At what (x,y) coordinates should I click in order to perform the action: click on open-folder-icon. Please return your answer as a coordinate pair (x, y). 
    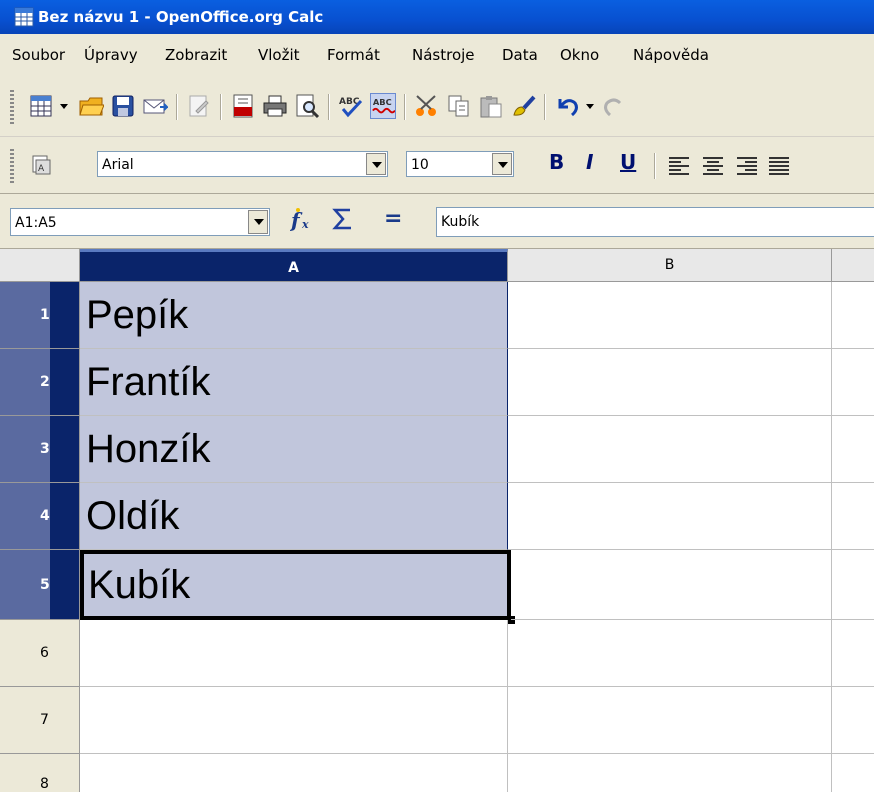
    Looking at the image, I should click on (91, 106).